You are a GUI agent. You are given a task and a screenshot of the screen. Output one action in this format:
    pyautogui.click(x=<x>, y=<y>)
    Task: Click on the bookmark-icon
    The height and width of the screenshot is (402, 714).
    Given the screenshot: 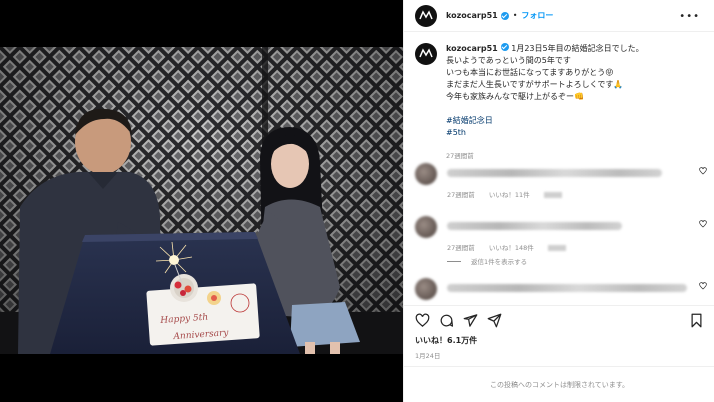 What is the action you would take?
    pyautogui.click(x=696, y=320)
    